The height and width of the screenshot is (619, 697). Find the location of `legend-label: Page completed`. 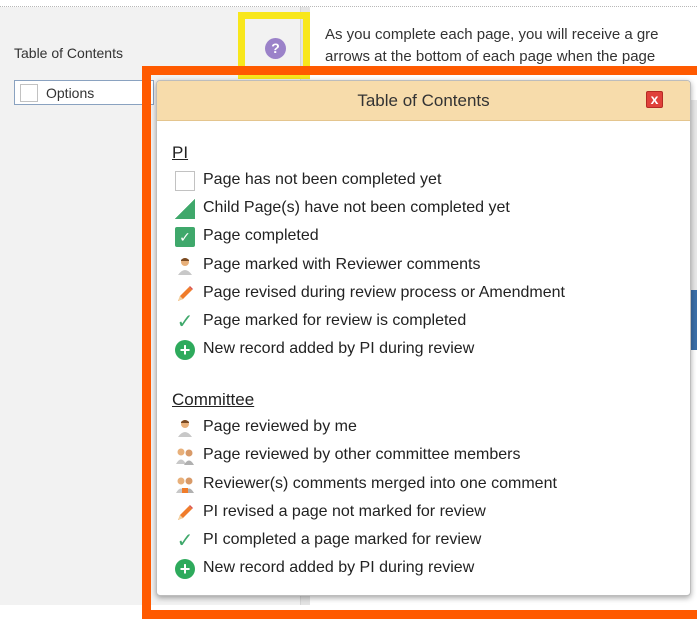

legend-label: Page completed is located at coordinates (261, 235).